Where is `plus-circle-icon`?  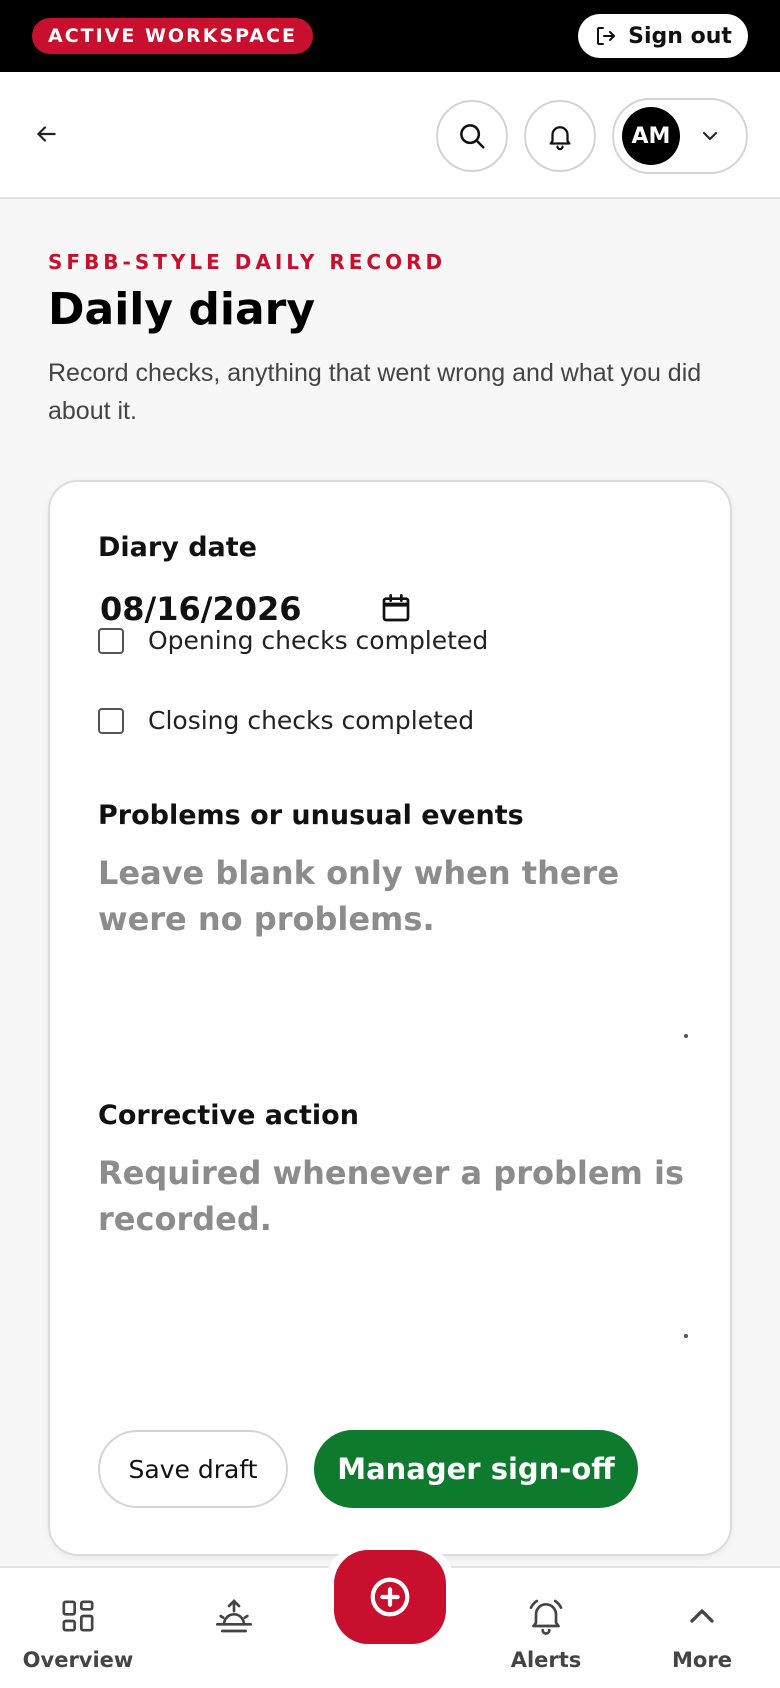
plus-circle-icon is located at coordinates (390, 1597).